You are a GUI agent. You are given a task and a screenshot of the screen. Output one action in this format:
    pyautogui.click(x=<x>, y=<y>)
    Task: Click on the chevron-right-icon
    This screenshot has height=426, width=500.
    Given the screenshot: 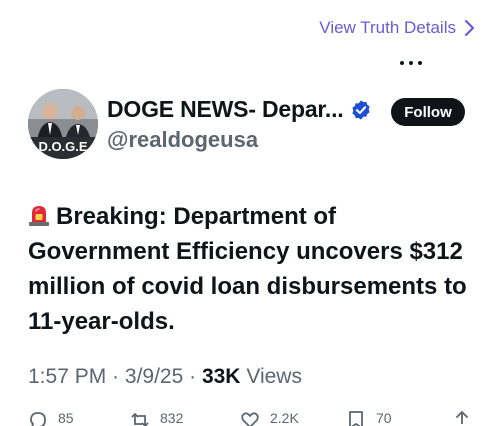 What is the action you would take?
    pyautogui.click(x=469, y=28)
    